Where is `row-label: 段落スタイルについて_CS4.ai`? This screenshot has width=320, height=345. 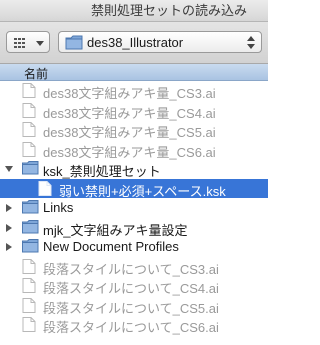 row-label: 段落スタイルについて_CS4.ai is located at coordinates (131, 288).